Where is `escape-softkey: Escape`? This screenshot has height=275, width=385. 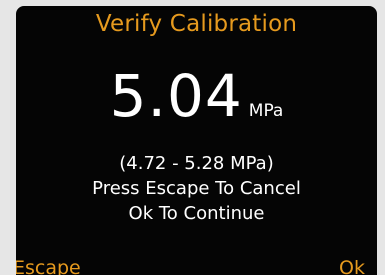 escape-softkey: Escape is located at coordinates (48, 265).